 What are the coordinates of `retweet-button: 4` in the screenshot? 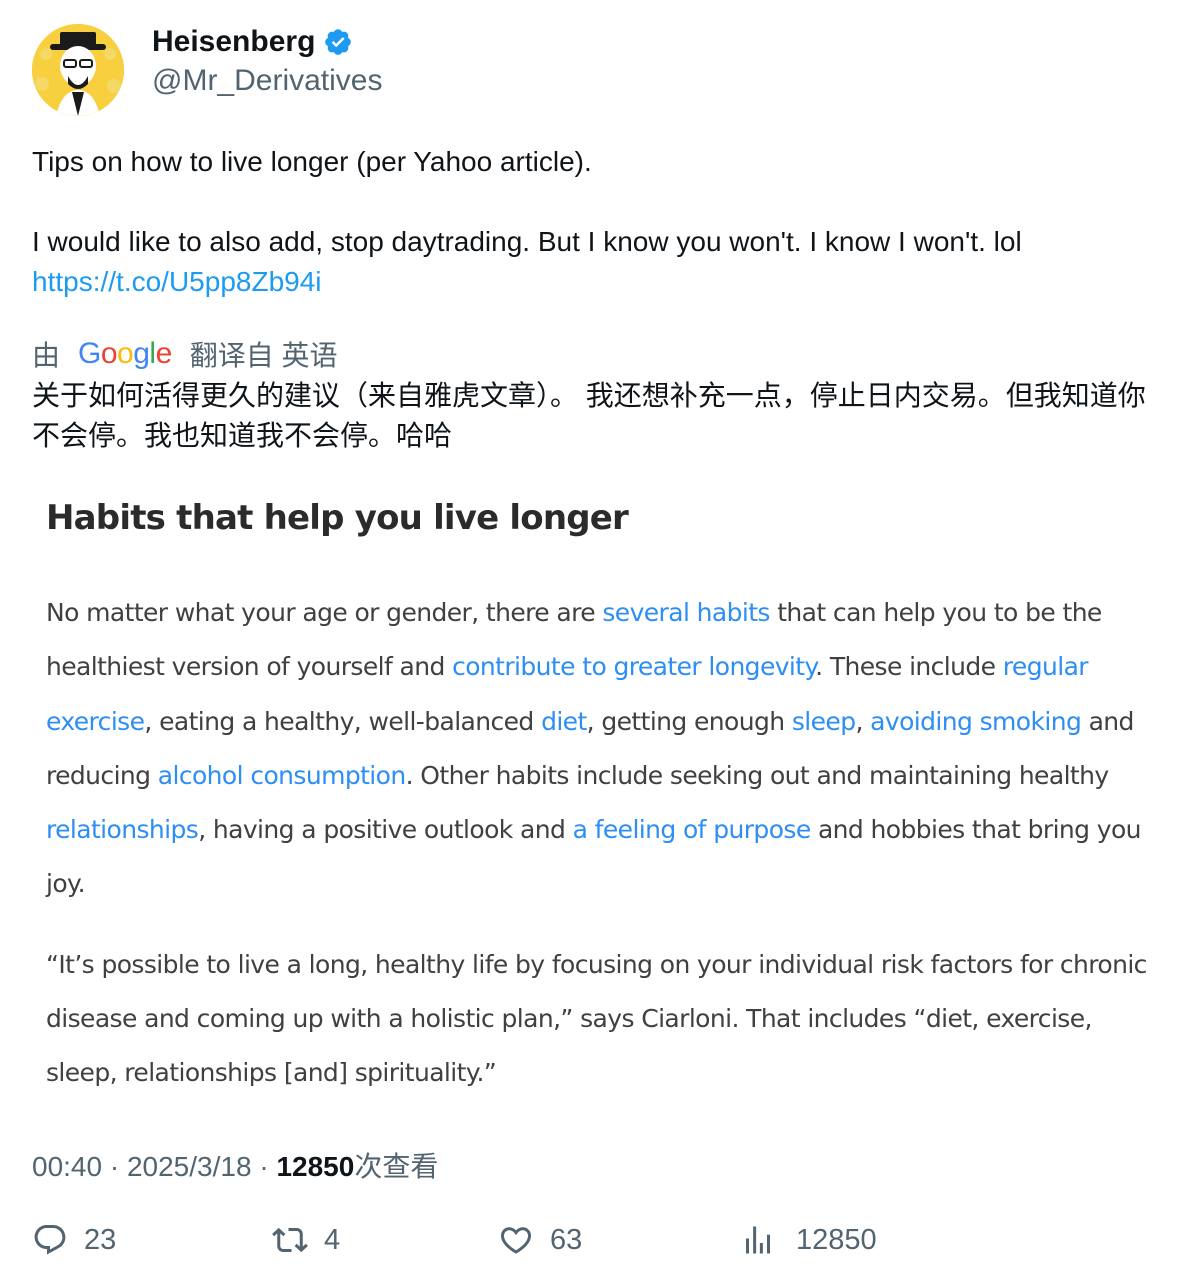 It's located at (306, 1240).